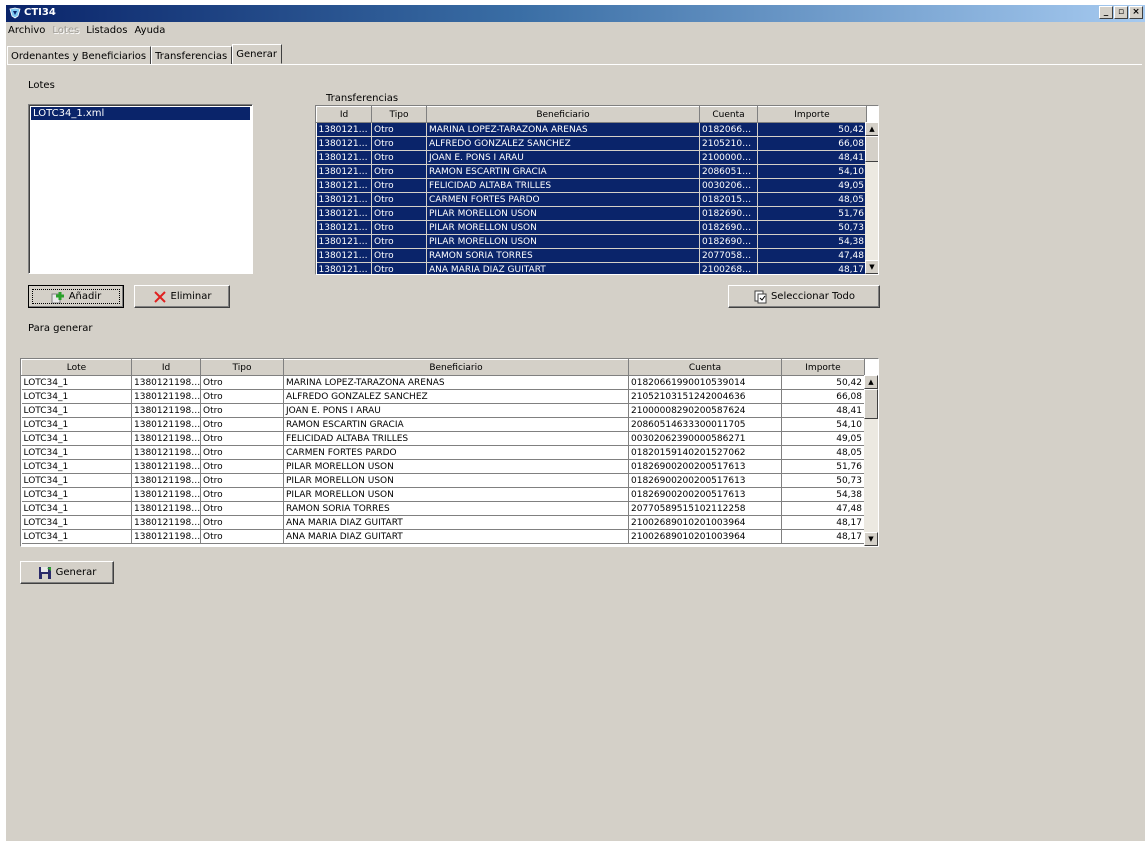 The height and width of the screenshot is (841, 1145). Describe the element at coordinates (66, 30) in the screenshot. I see `menu-lotes: Lotes` at that location.